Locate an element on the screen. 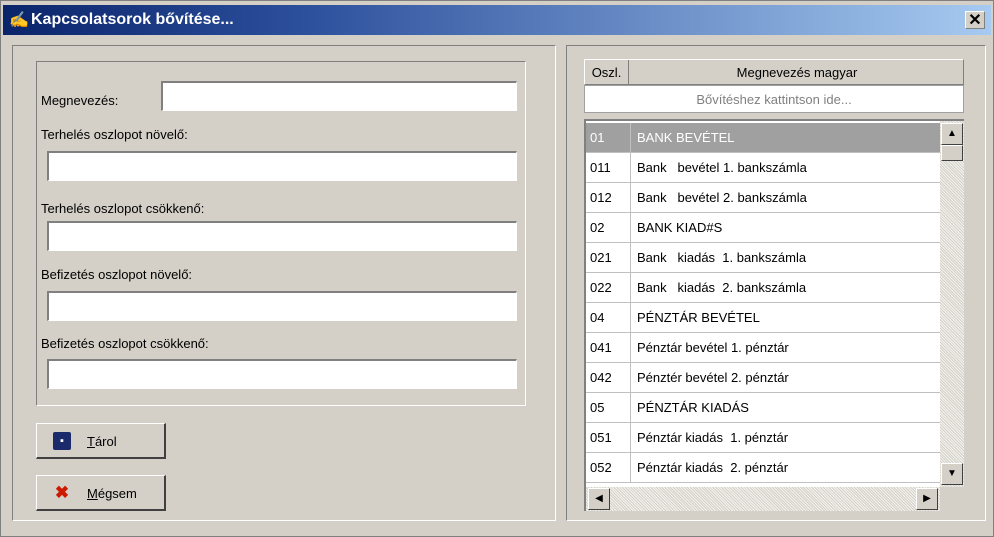  column-header-name: Megnevezés magyar is located at coordinates (797, 73).